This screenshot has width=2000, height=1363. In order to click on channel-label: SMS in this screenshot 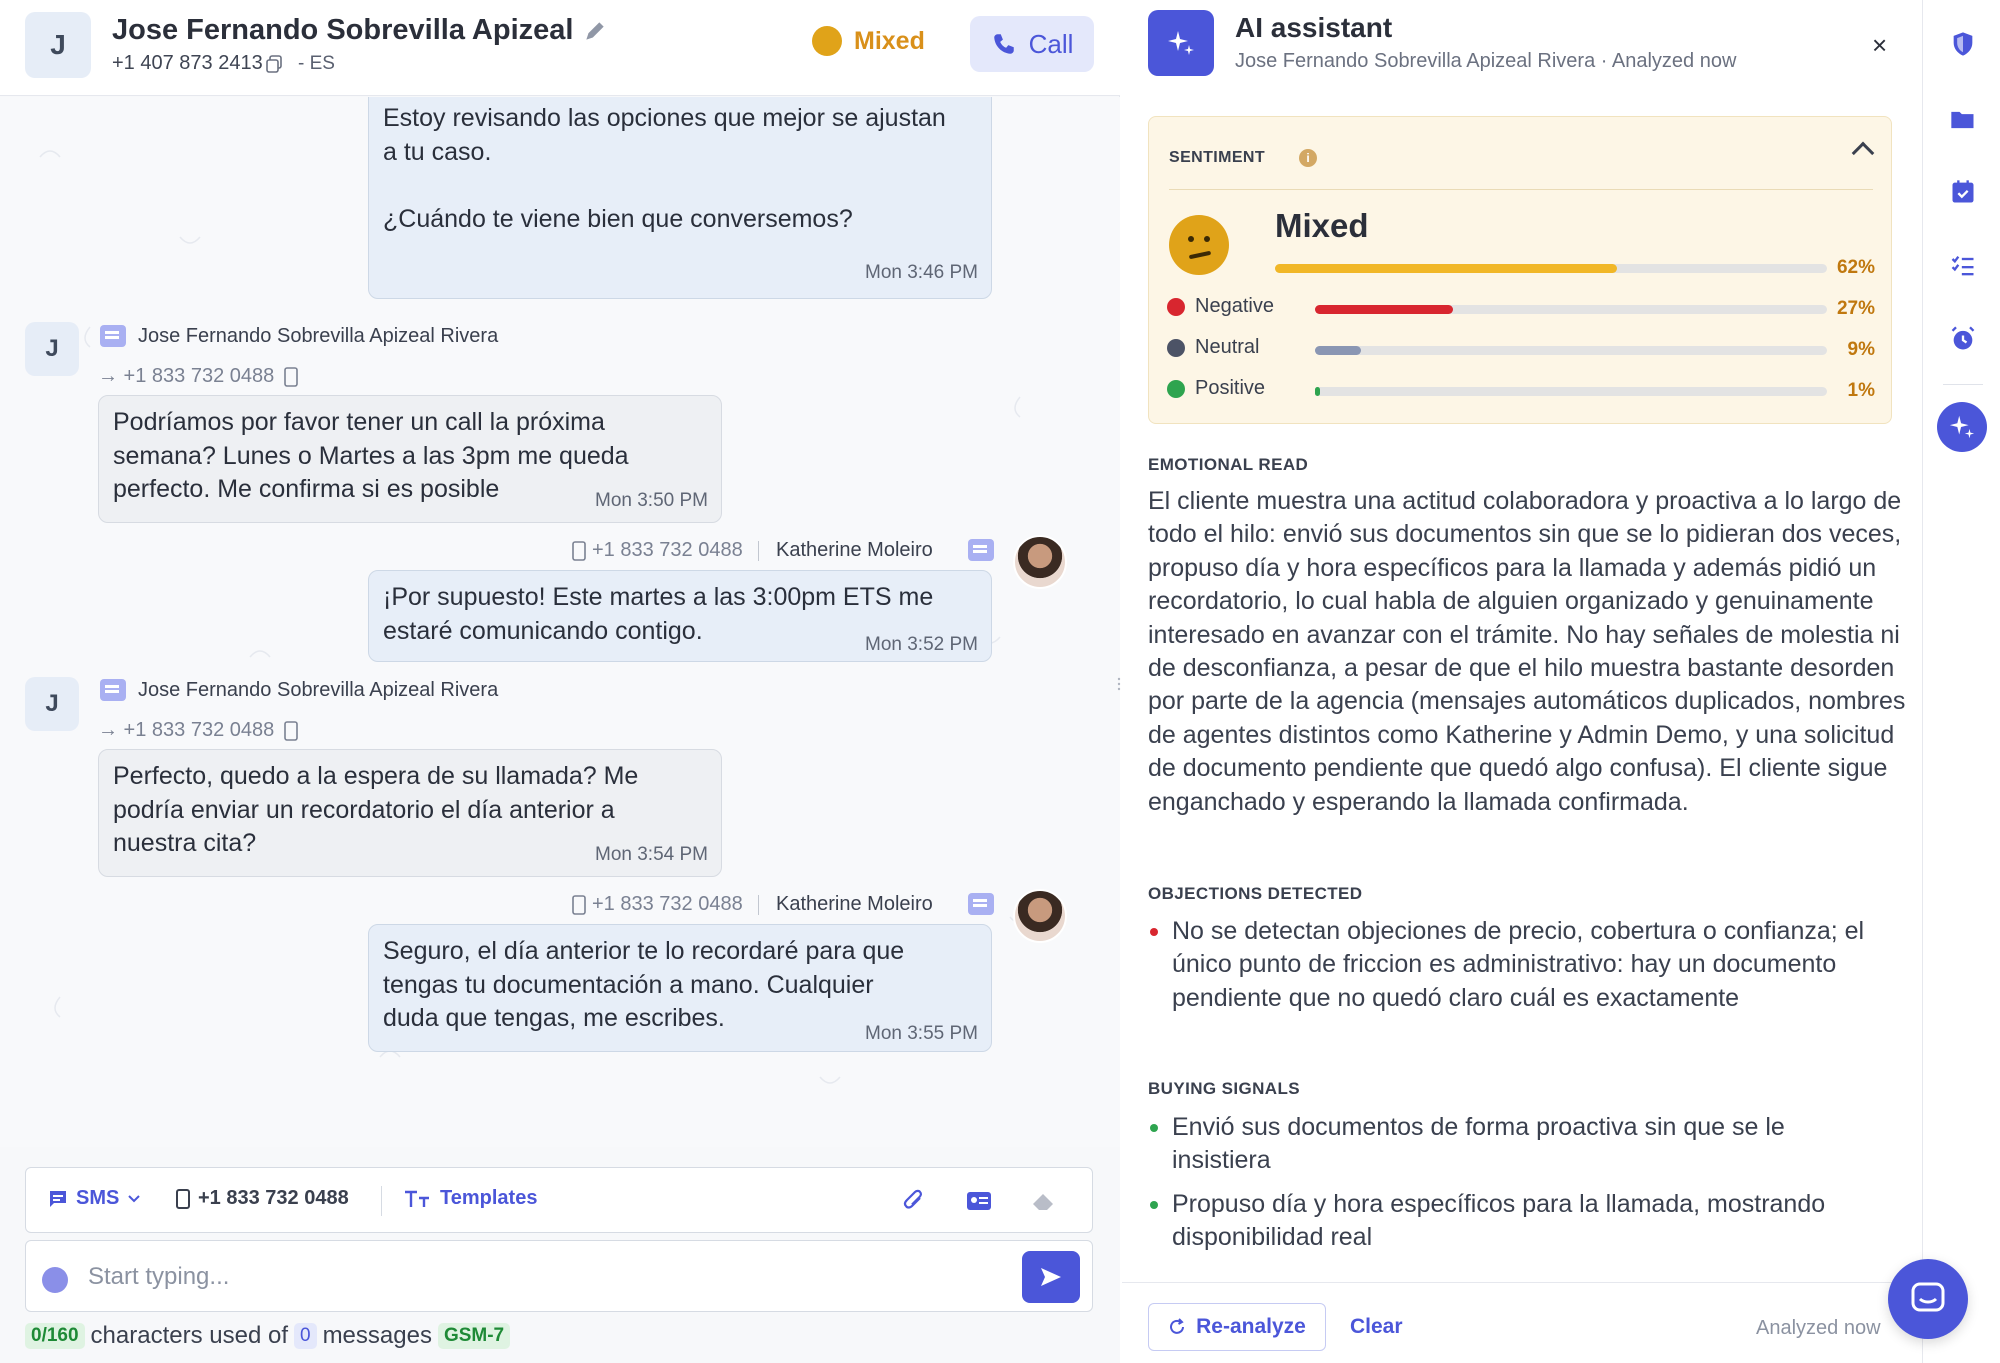, I will do `click(98, 1198)`.